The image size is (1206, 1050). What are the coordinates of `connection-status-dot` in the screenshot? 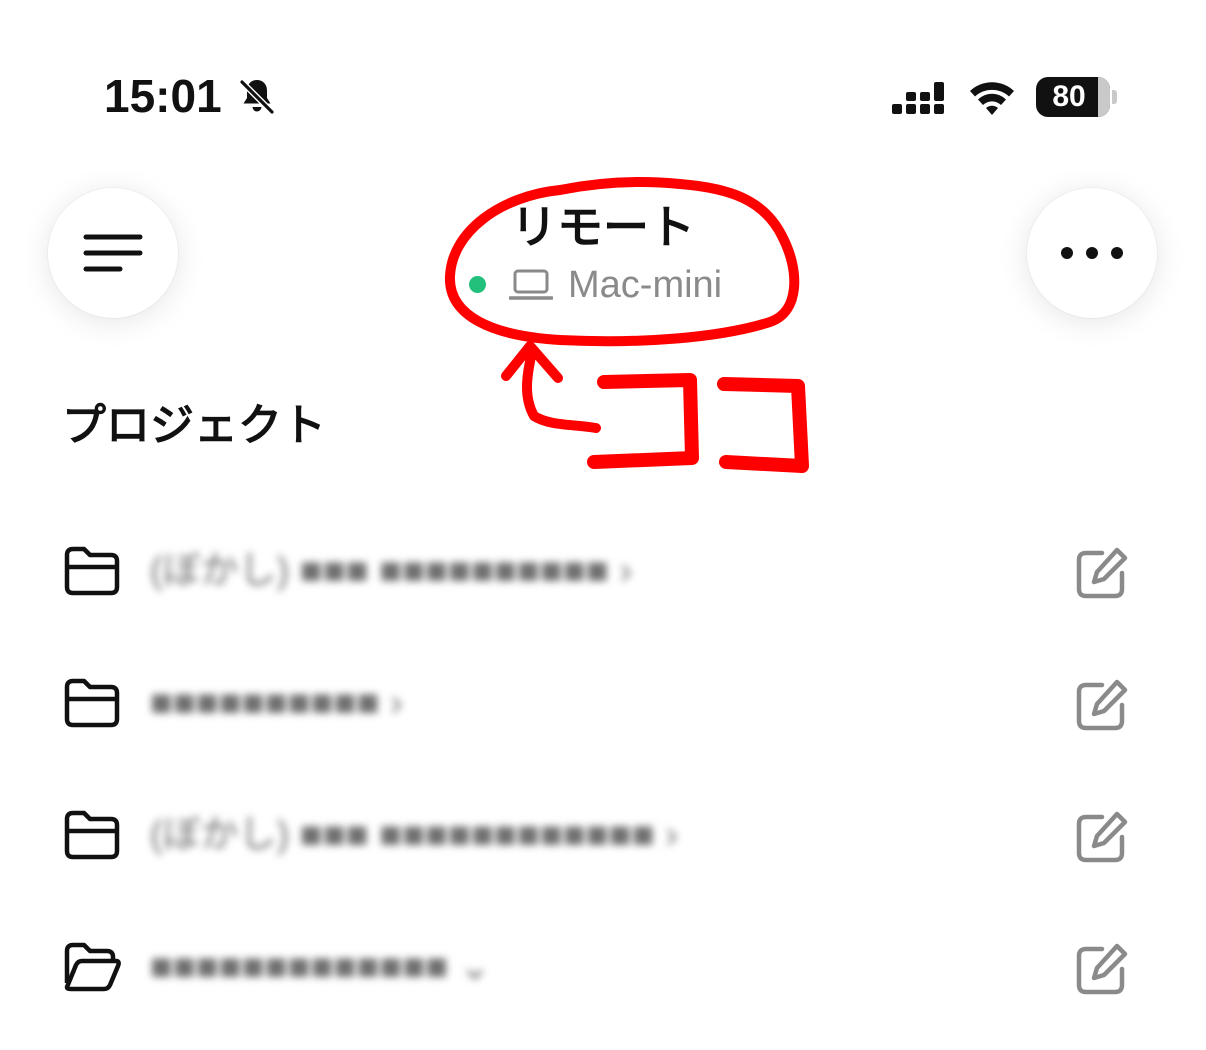 It's located at (477, 284).